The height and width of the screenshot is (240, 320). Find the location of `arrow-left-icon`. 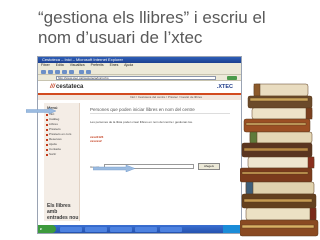

arrow-left-icon is located at coordinates (41, 111).